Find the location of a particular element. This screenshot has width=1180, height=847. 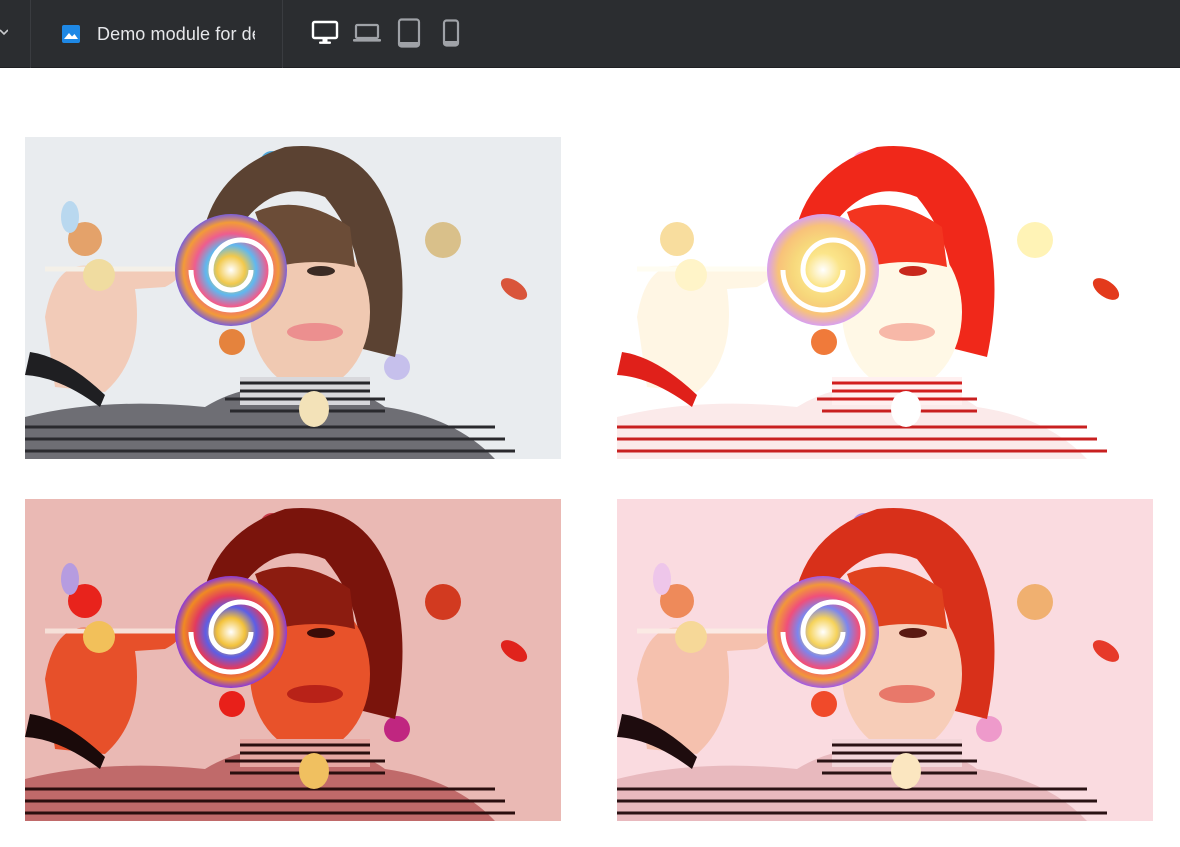

device-switcher is located at coordinates (388, 33).